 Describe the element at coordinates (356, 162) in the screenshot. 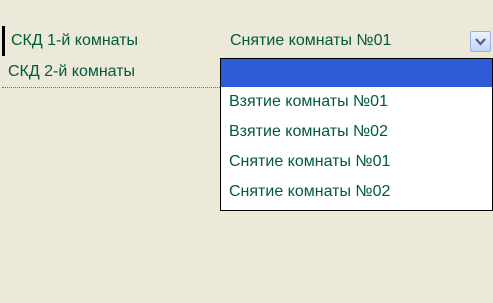

I see `dropdown-option-disarm-room1: Снятие комнаты №01` at that location.